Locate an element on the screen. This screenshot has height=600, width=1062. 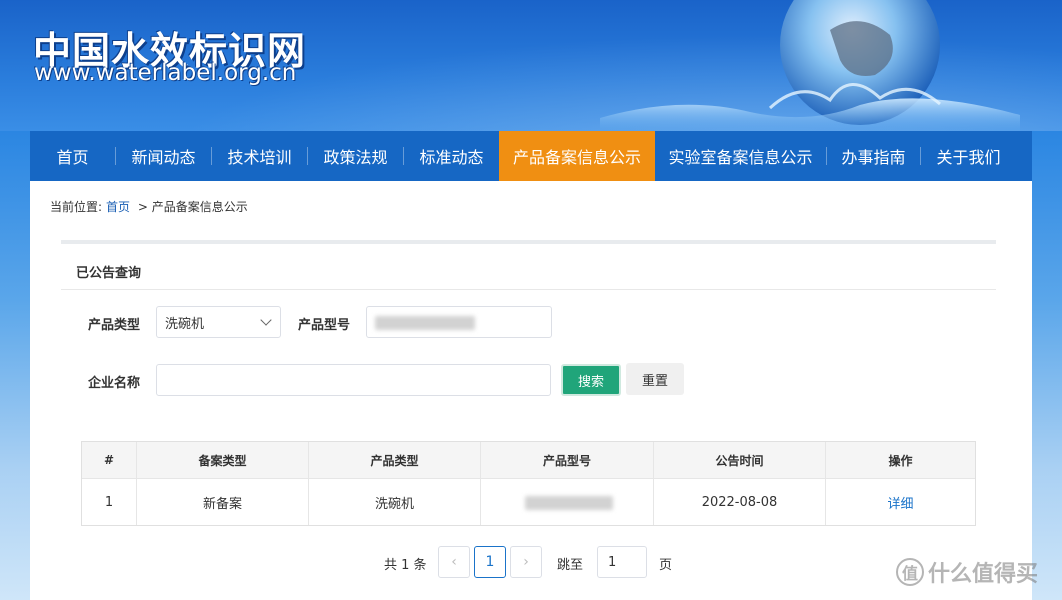
next-page-button: › is located at coordinates (526, 562).